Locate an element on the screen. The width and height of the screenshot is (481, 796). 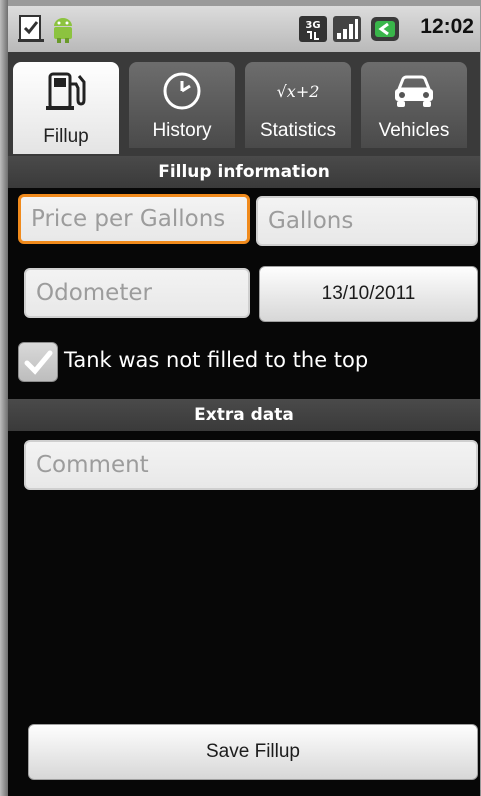
signal-bars-icon is located at coordinates (347, 29).